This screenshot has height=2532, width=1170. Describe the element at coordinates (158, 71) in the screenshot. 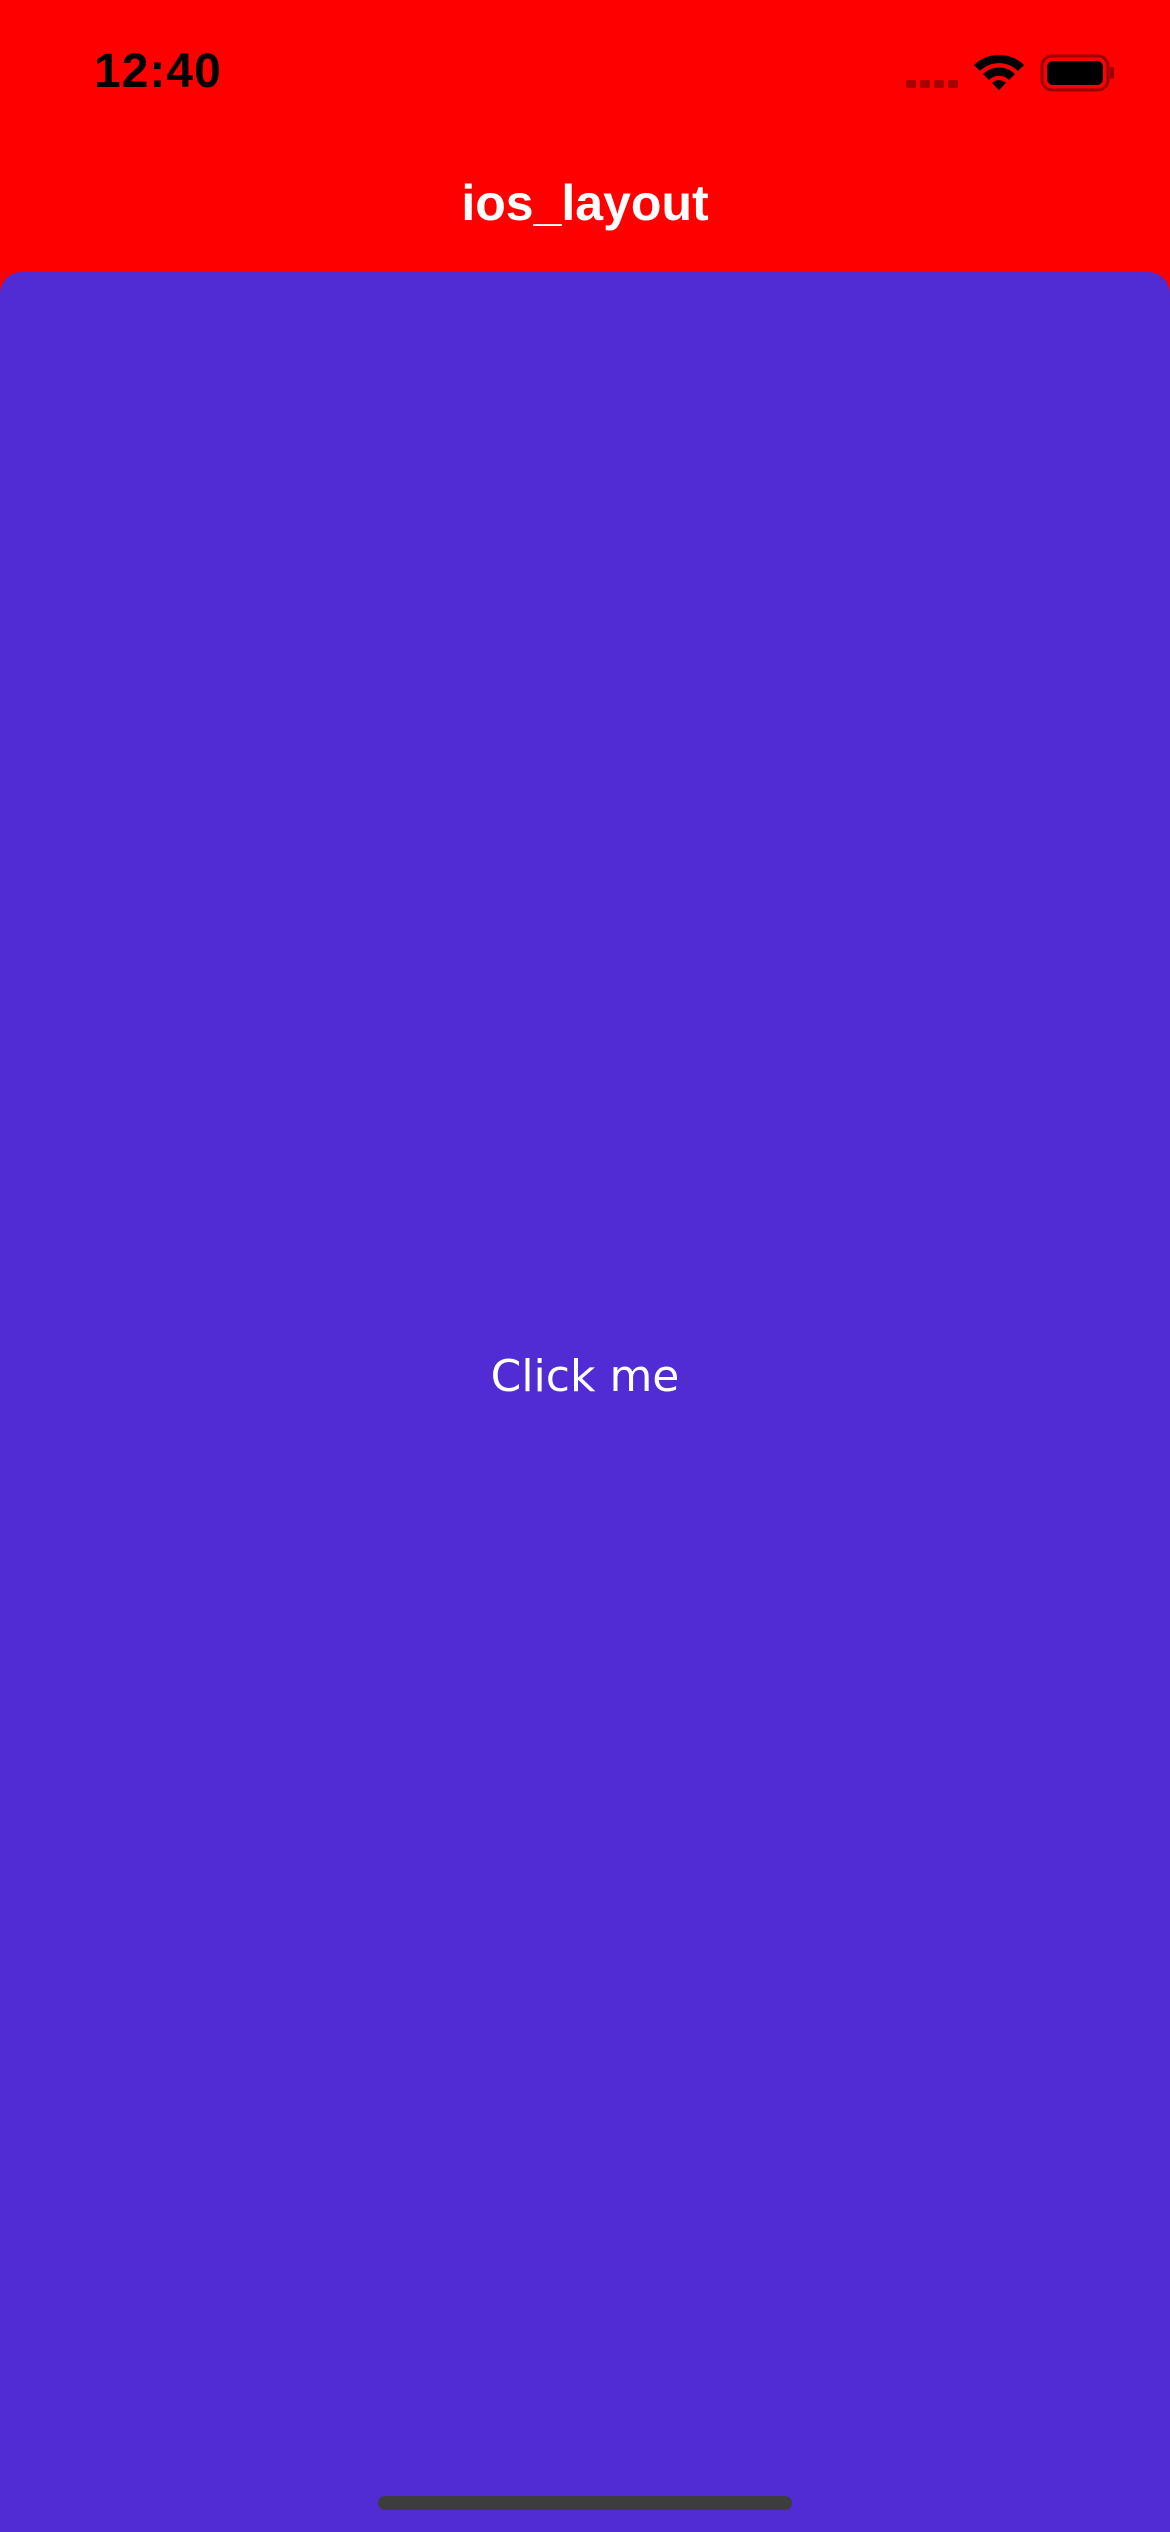

I see `status-time: 12:40` at that location.